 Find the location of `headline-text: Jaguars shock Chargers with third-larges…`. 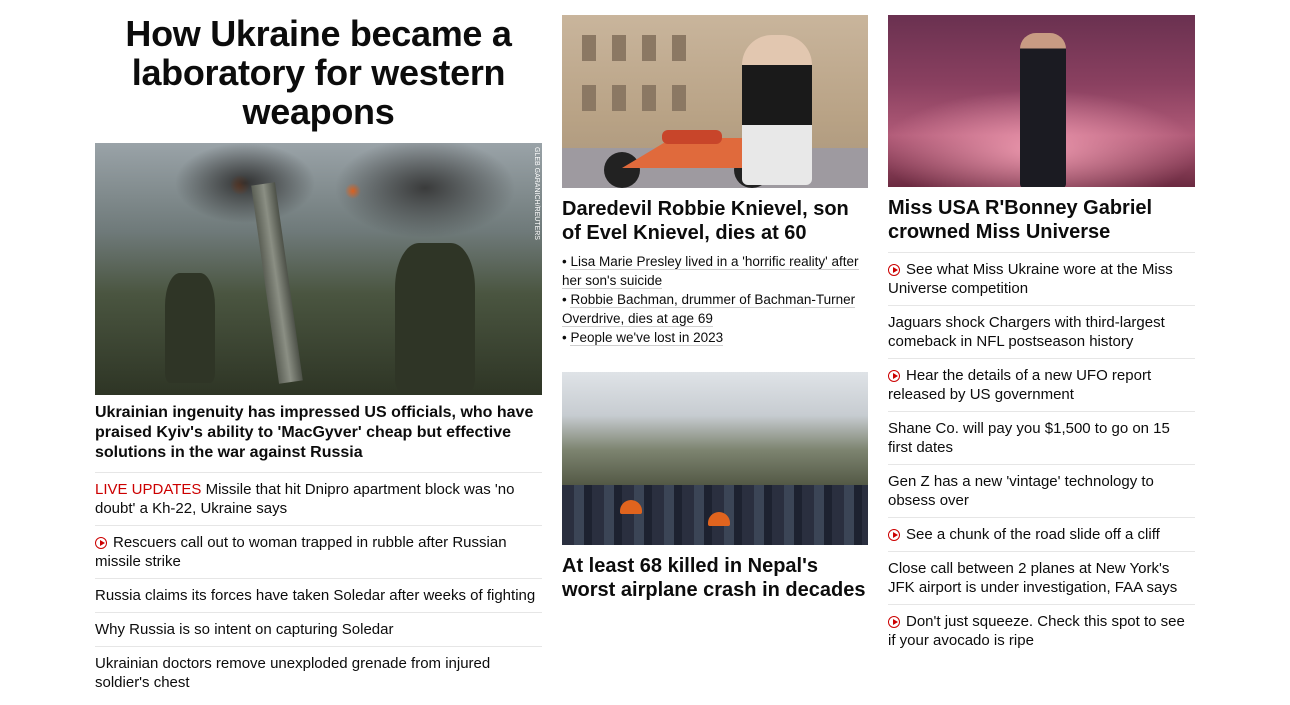

headline-text: Jaguars shock Chargers with third-larges… is located at coordinates (1026, 332).